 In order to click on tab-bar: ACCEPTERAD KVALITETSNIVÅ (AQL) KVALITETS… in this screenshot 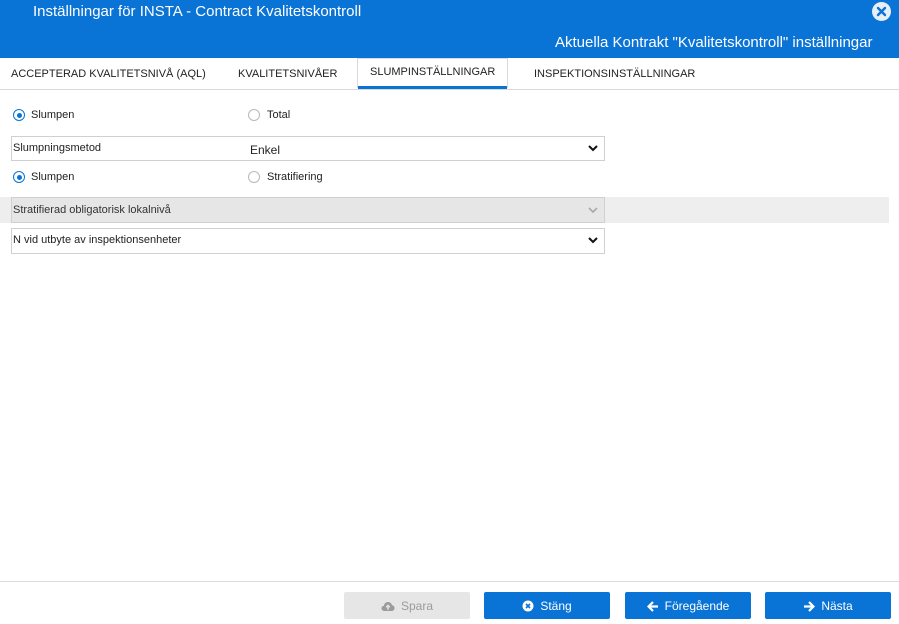, I will do `click(449, 74)`.